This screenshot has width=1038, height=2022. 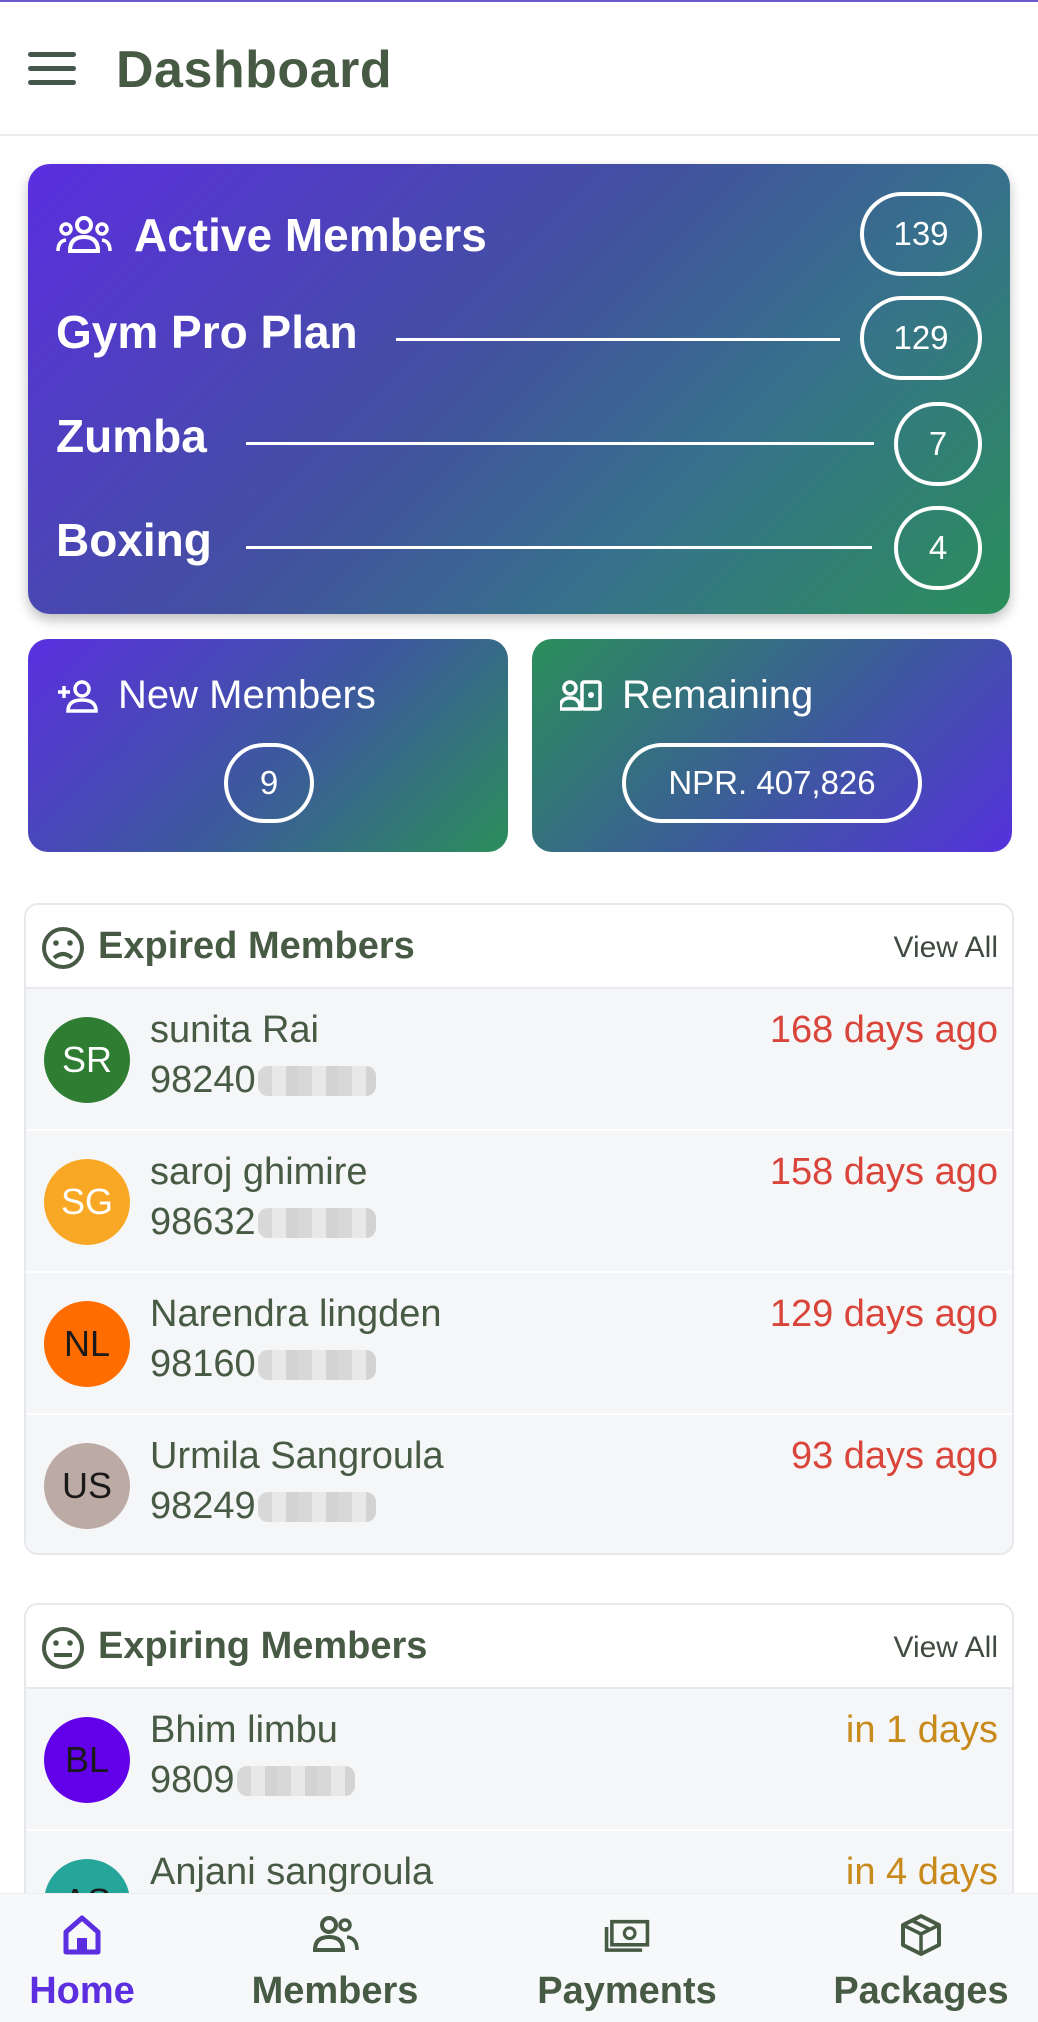 What do you see at coordinates (627, 1958) in the screenshot?
I see `nav-payments: Payments` at bounding box center [627, 1958].